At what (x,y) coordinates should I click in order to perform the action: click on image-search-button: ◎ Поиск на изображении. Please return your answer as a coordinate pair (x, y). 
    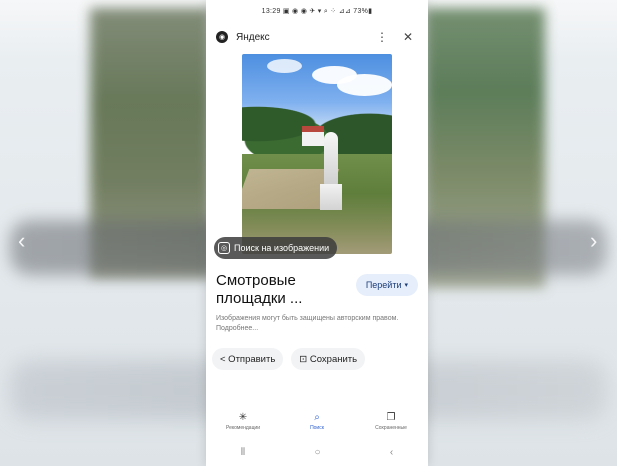
    Looking at the image, I should click on (276, 248).